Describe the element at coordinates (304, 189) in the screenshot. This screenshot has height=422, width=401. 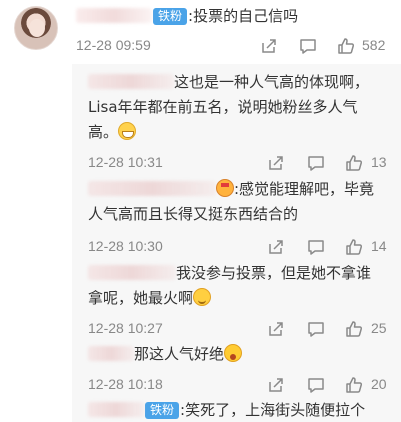
I see `reply-text: :感觉能理解吧，毕竟` at that location.